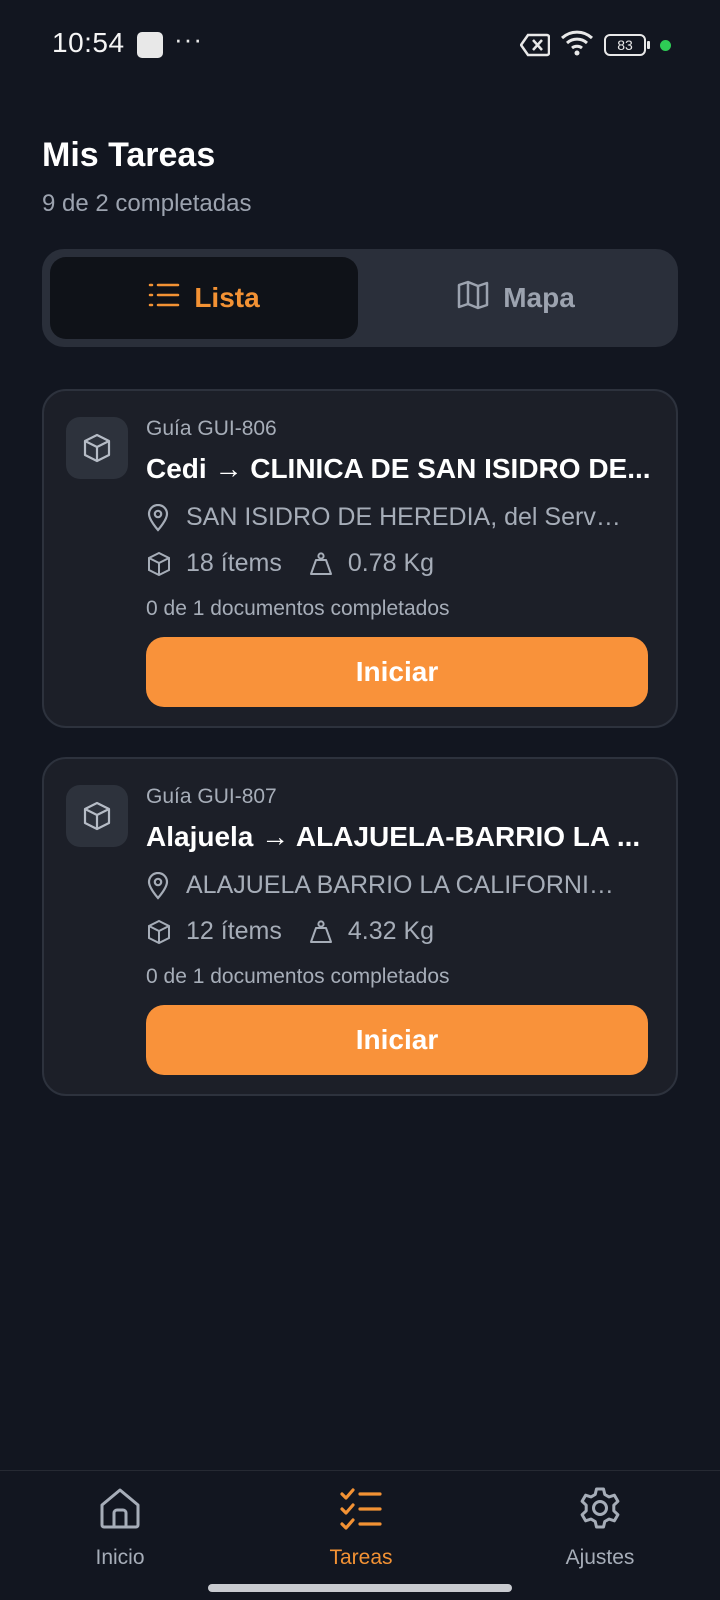  I want to click on more-dots-icon: ···, so click(188, 39).